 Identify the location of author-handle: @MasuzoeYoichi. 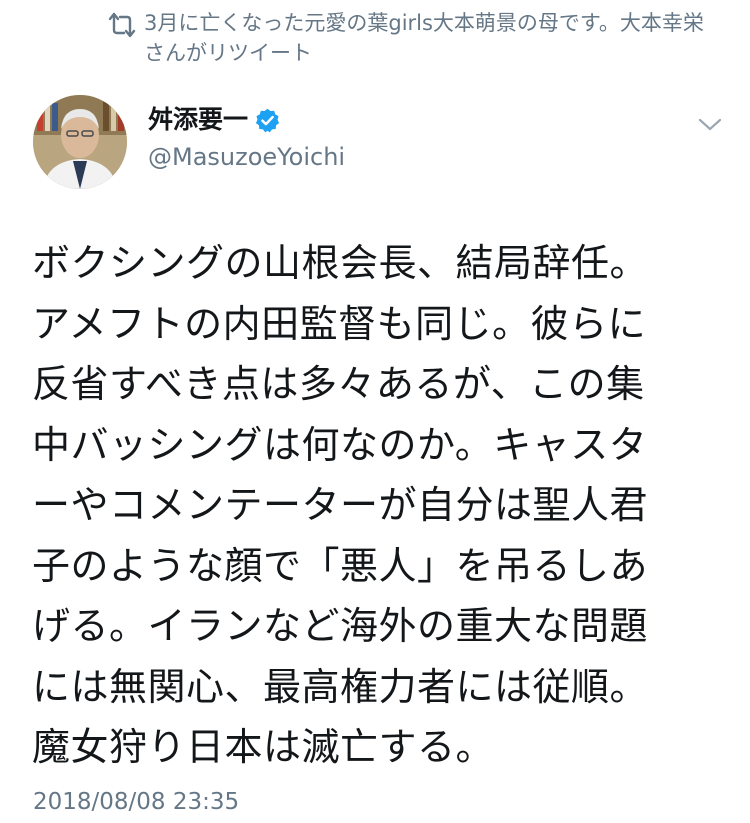
(246, 157).